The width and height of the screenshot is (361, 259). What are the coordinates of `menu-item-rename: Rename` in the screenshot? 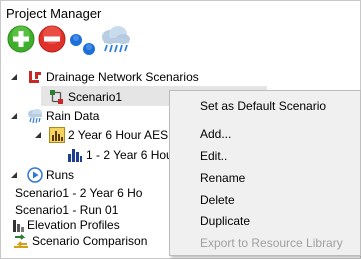 It's located at (265, 178).